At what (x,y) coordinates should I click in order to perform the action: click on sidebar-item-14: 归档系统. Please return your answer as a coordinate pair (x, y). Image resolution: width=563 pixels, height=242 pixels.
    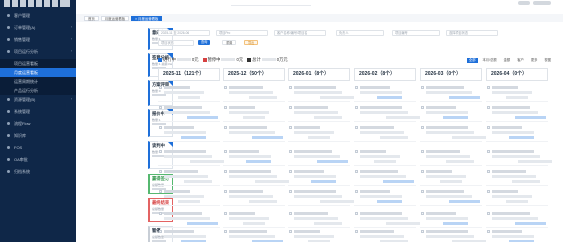
    Looking at the image, I should click on (38, 171).